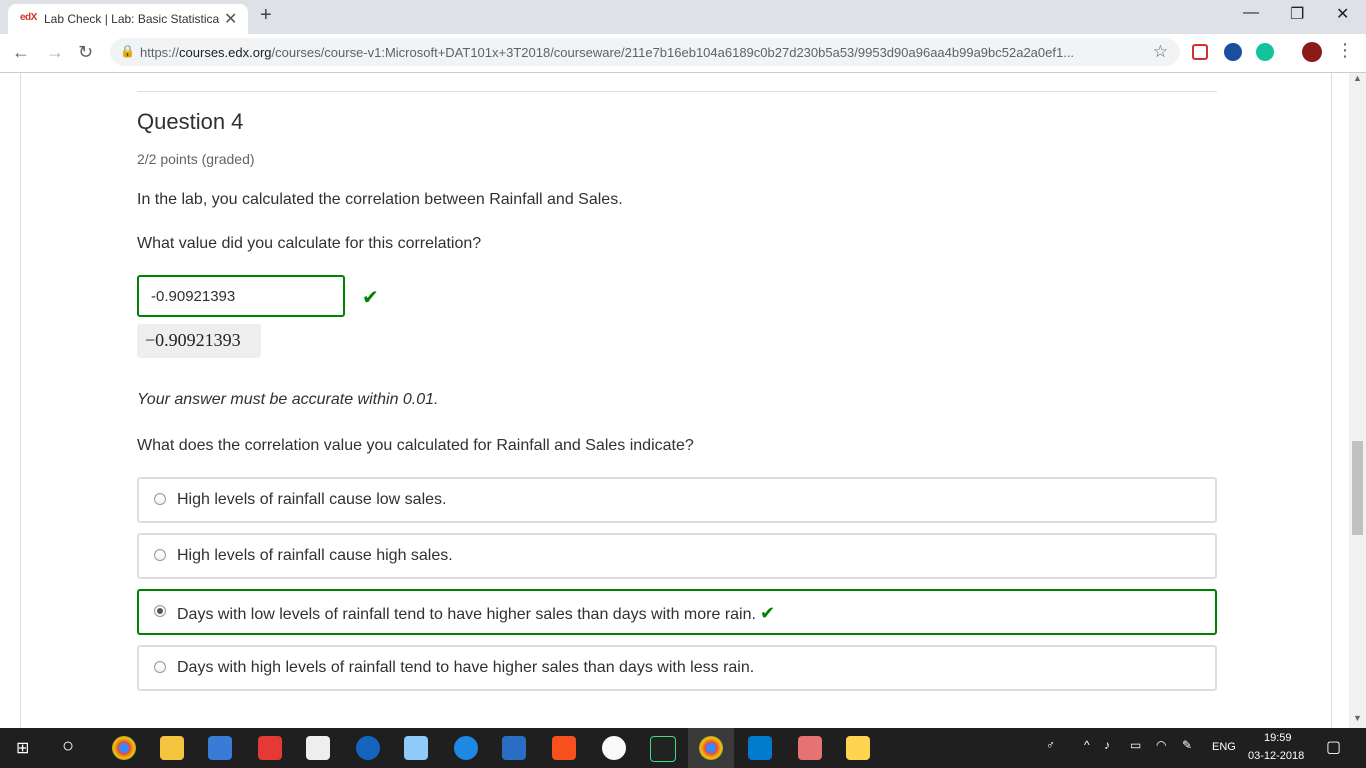  Describe the element at coordinates (1357, 78) in the screenshot. I see `scroll-up-icon: ▲` at that location.